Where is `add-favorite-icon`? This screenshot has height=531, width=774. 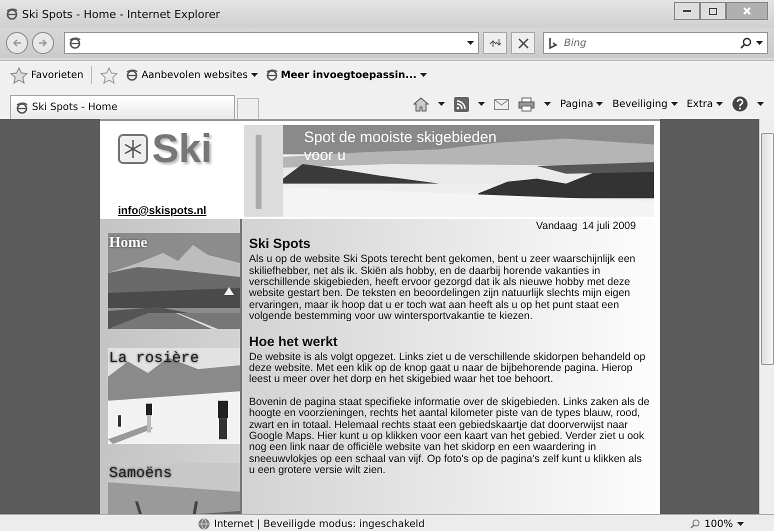
add-favorite-icon is located at coordinates (109, 75).